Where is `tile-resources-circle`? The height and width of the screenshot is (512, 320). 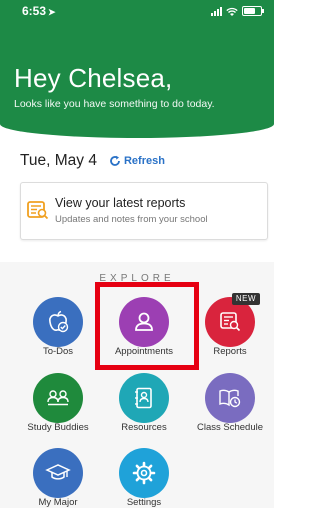 tile-resources-circle is located at coordinates (144, 398).